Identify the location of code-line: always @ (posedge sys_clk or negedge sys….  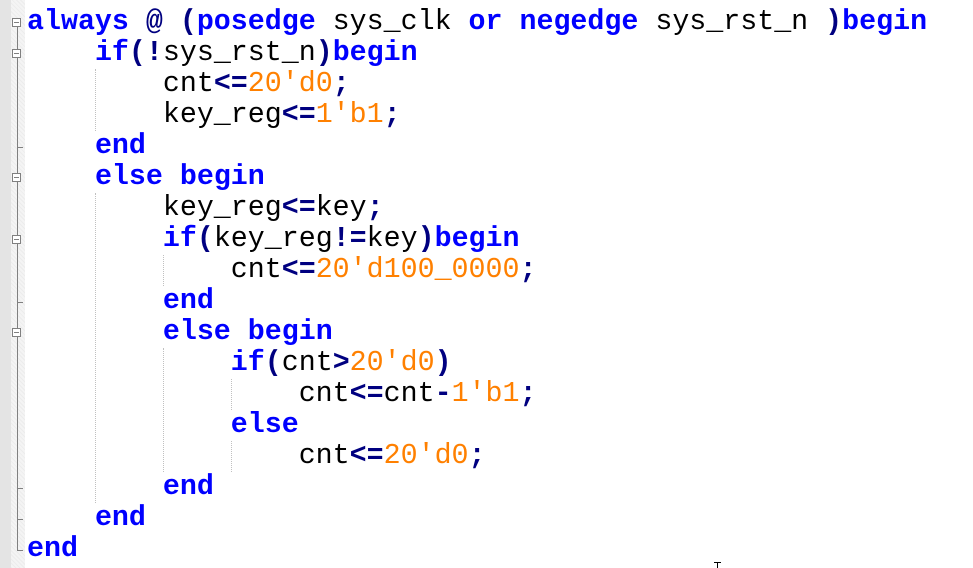
(477, 22).